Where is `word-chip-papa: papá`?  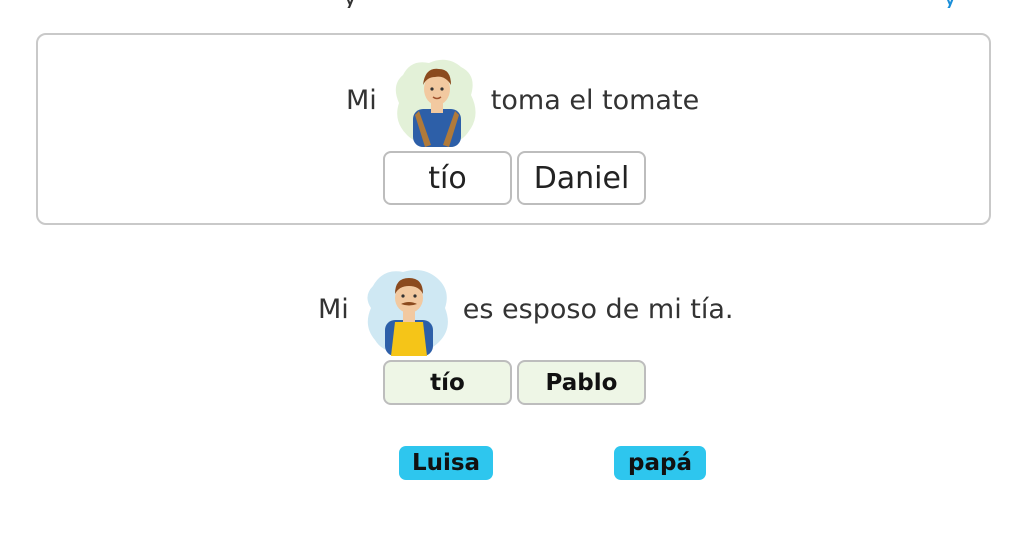 word-chip-papa: papá is located at coordinates (660, 463).